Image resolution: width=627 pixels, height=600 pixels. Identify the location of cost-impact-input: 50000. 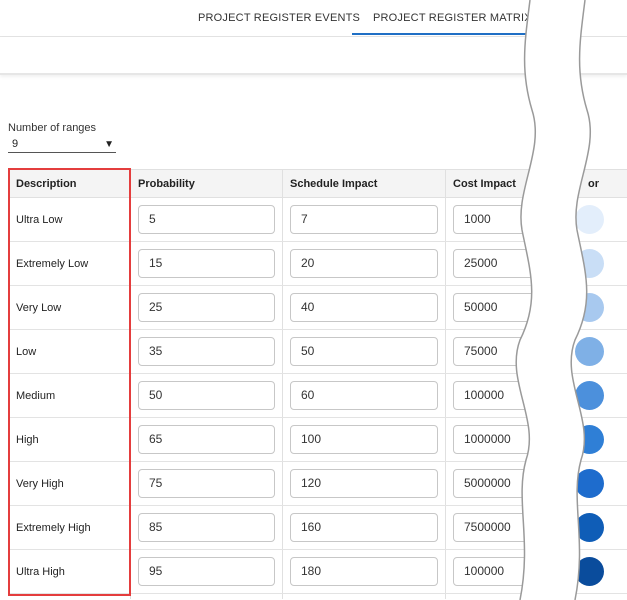
(508, 307).